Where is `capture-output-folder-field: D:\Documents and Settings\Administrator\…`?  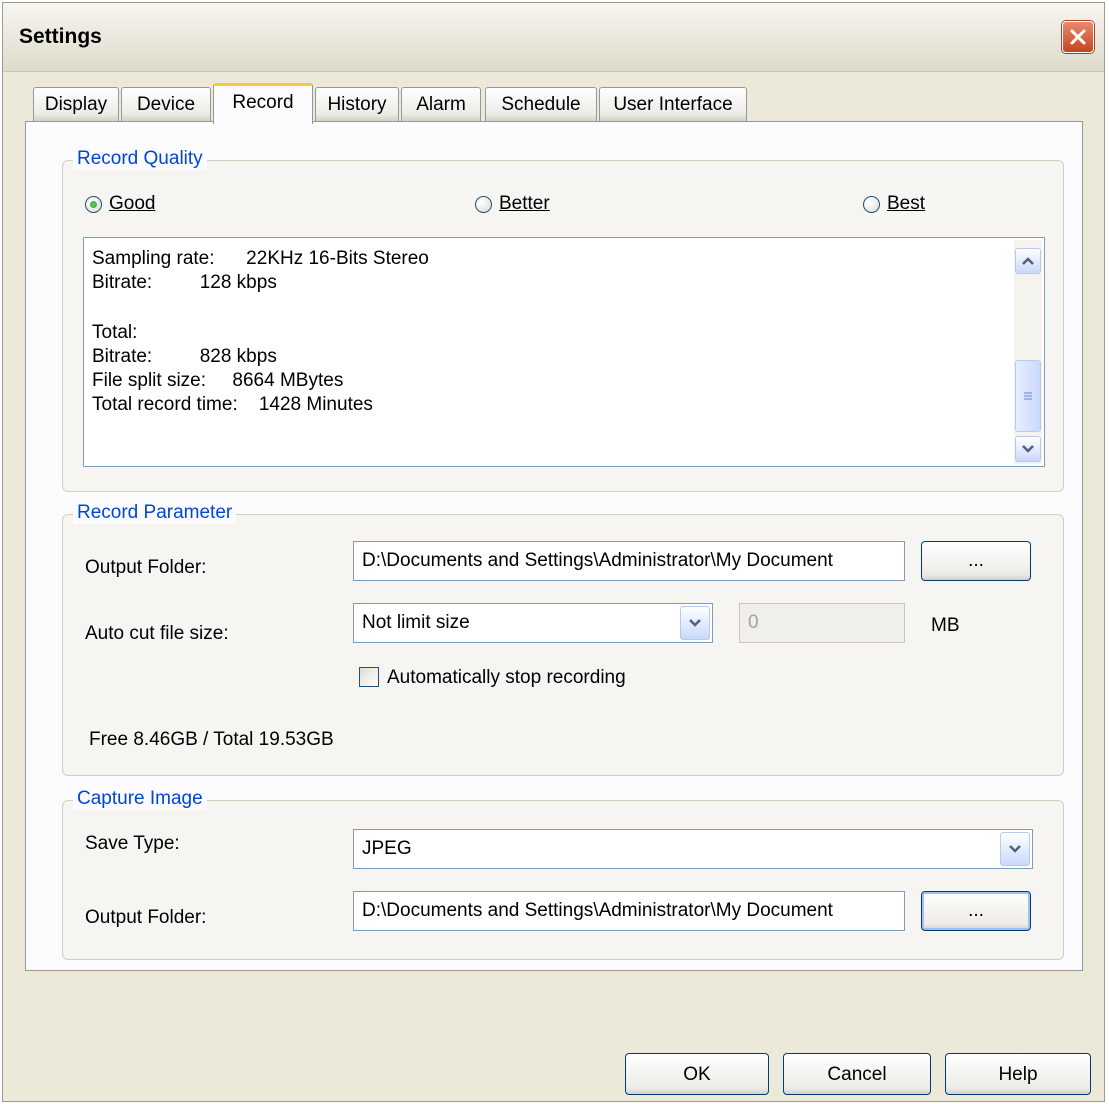
capture-output-folder-field: D:\Documents and Settings\Administrator\… is located at coordinates (629, 911).